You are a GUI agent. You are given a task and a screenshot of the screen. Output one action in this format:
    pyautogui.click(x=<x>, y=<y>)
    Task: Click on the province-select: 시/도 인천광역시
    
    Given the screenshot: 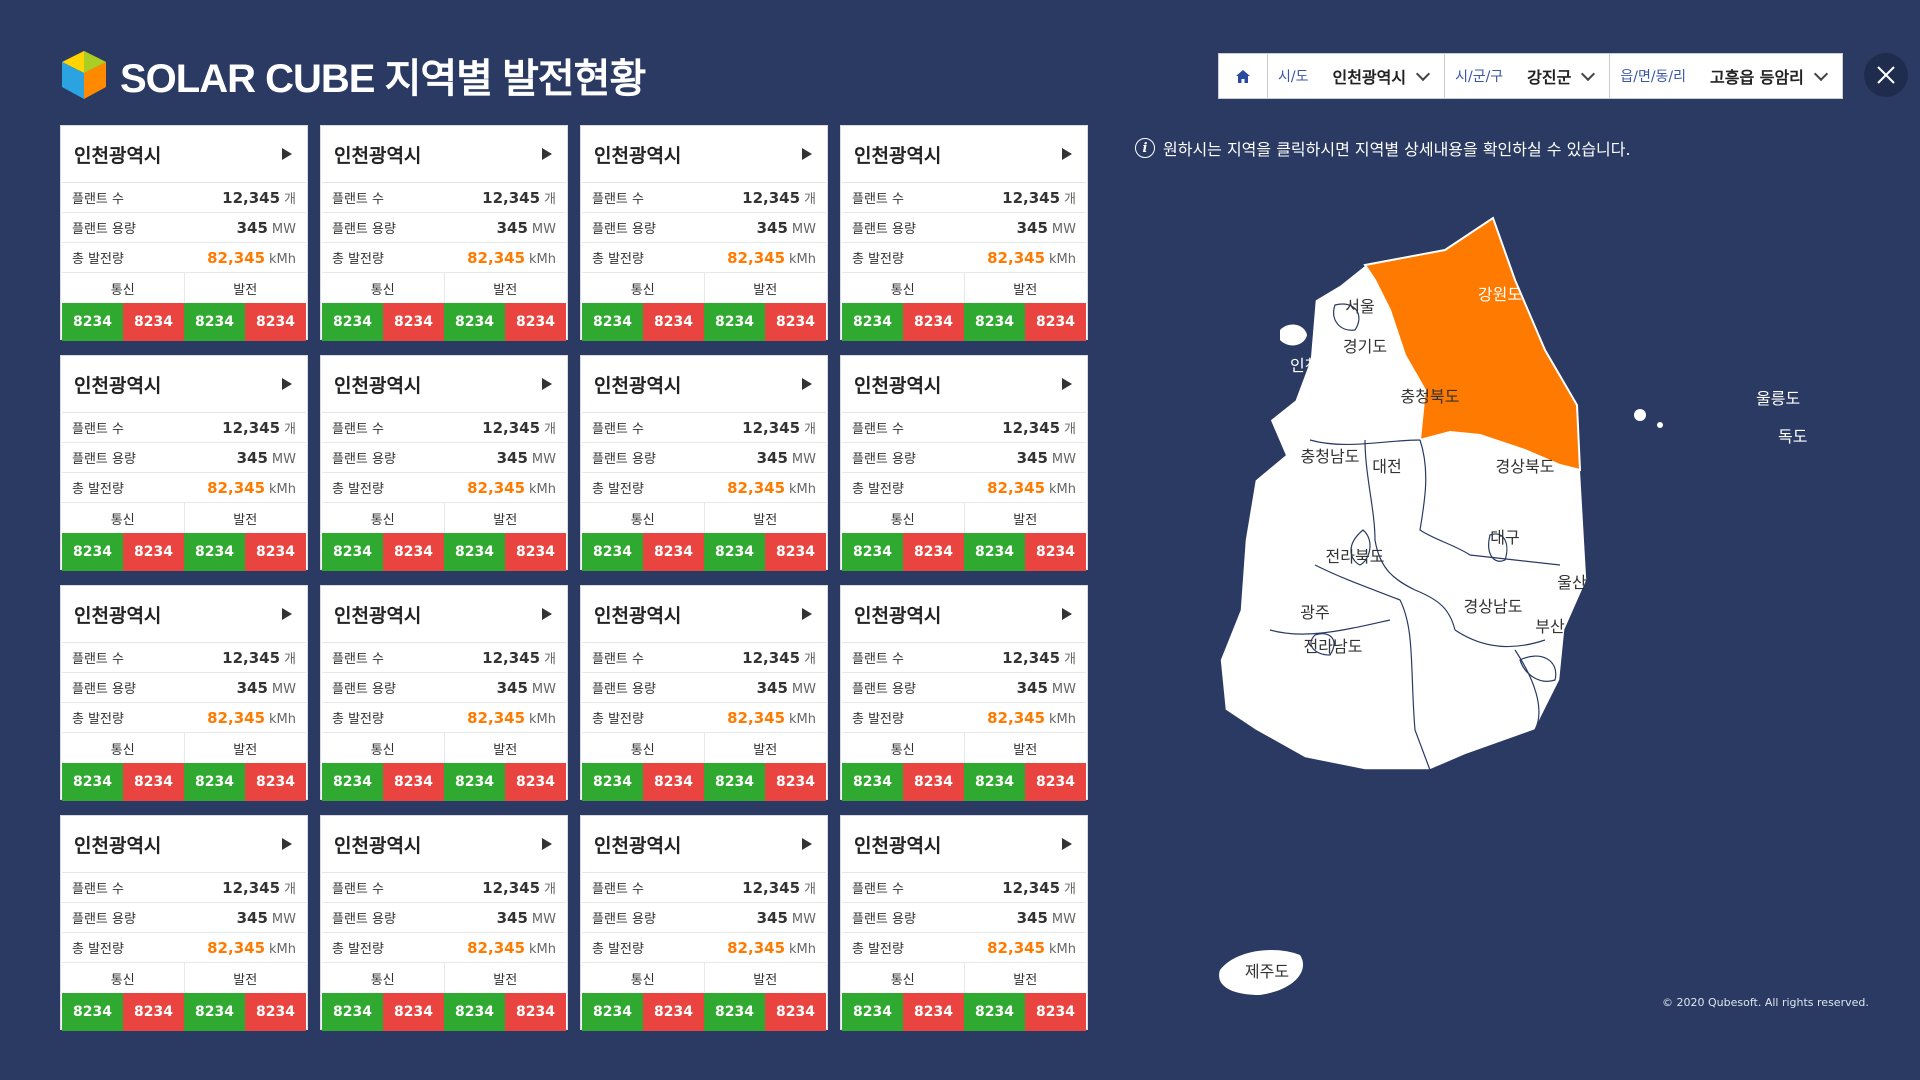 What is the action you would take?
    pyautogui.click(x=1357, y=76)
    